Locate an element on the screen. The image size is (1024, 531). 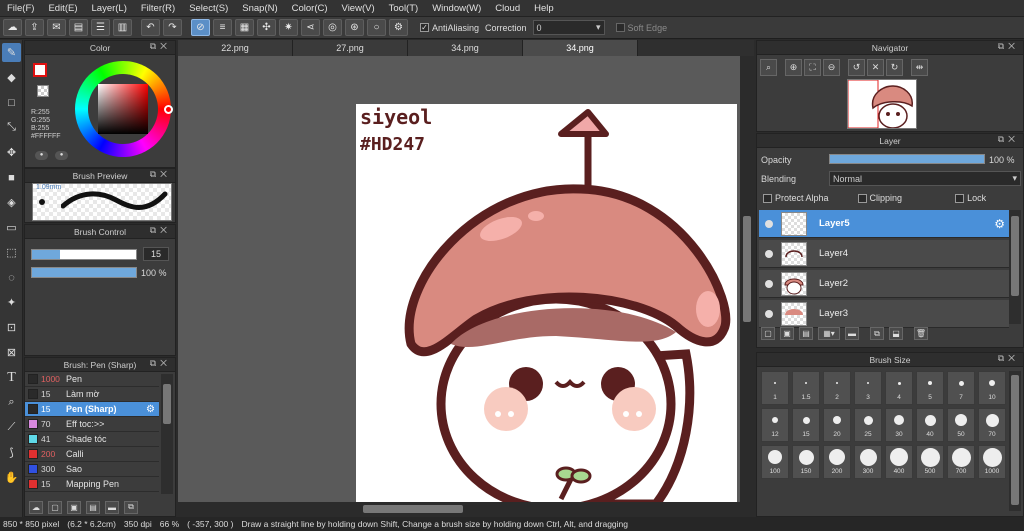
background-color-swatch is located at coordinates (43, 91).